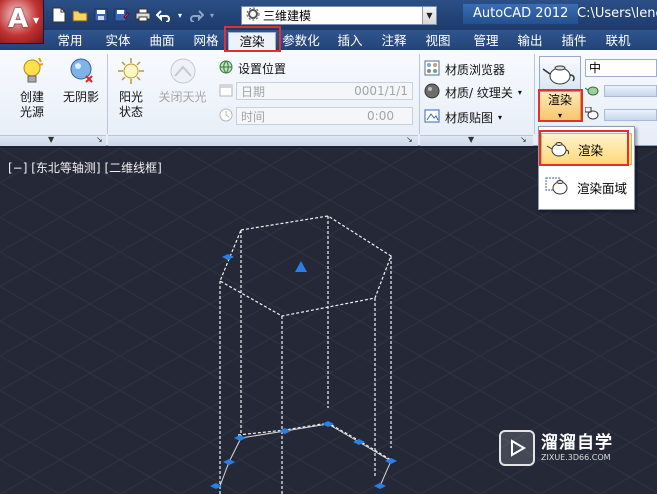 The image size is (657, 494). What do you see at coordinates (432, 69) in the screenshot?
I see `materials-browser-icon` at bounding box center [432, 69].